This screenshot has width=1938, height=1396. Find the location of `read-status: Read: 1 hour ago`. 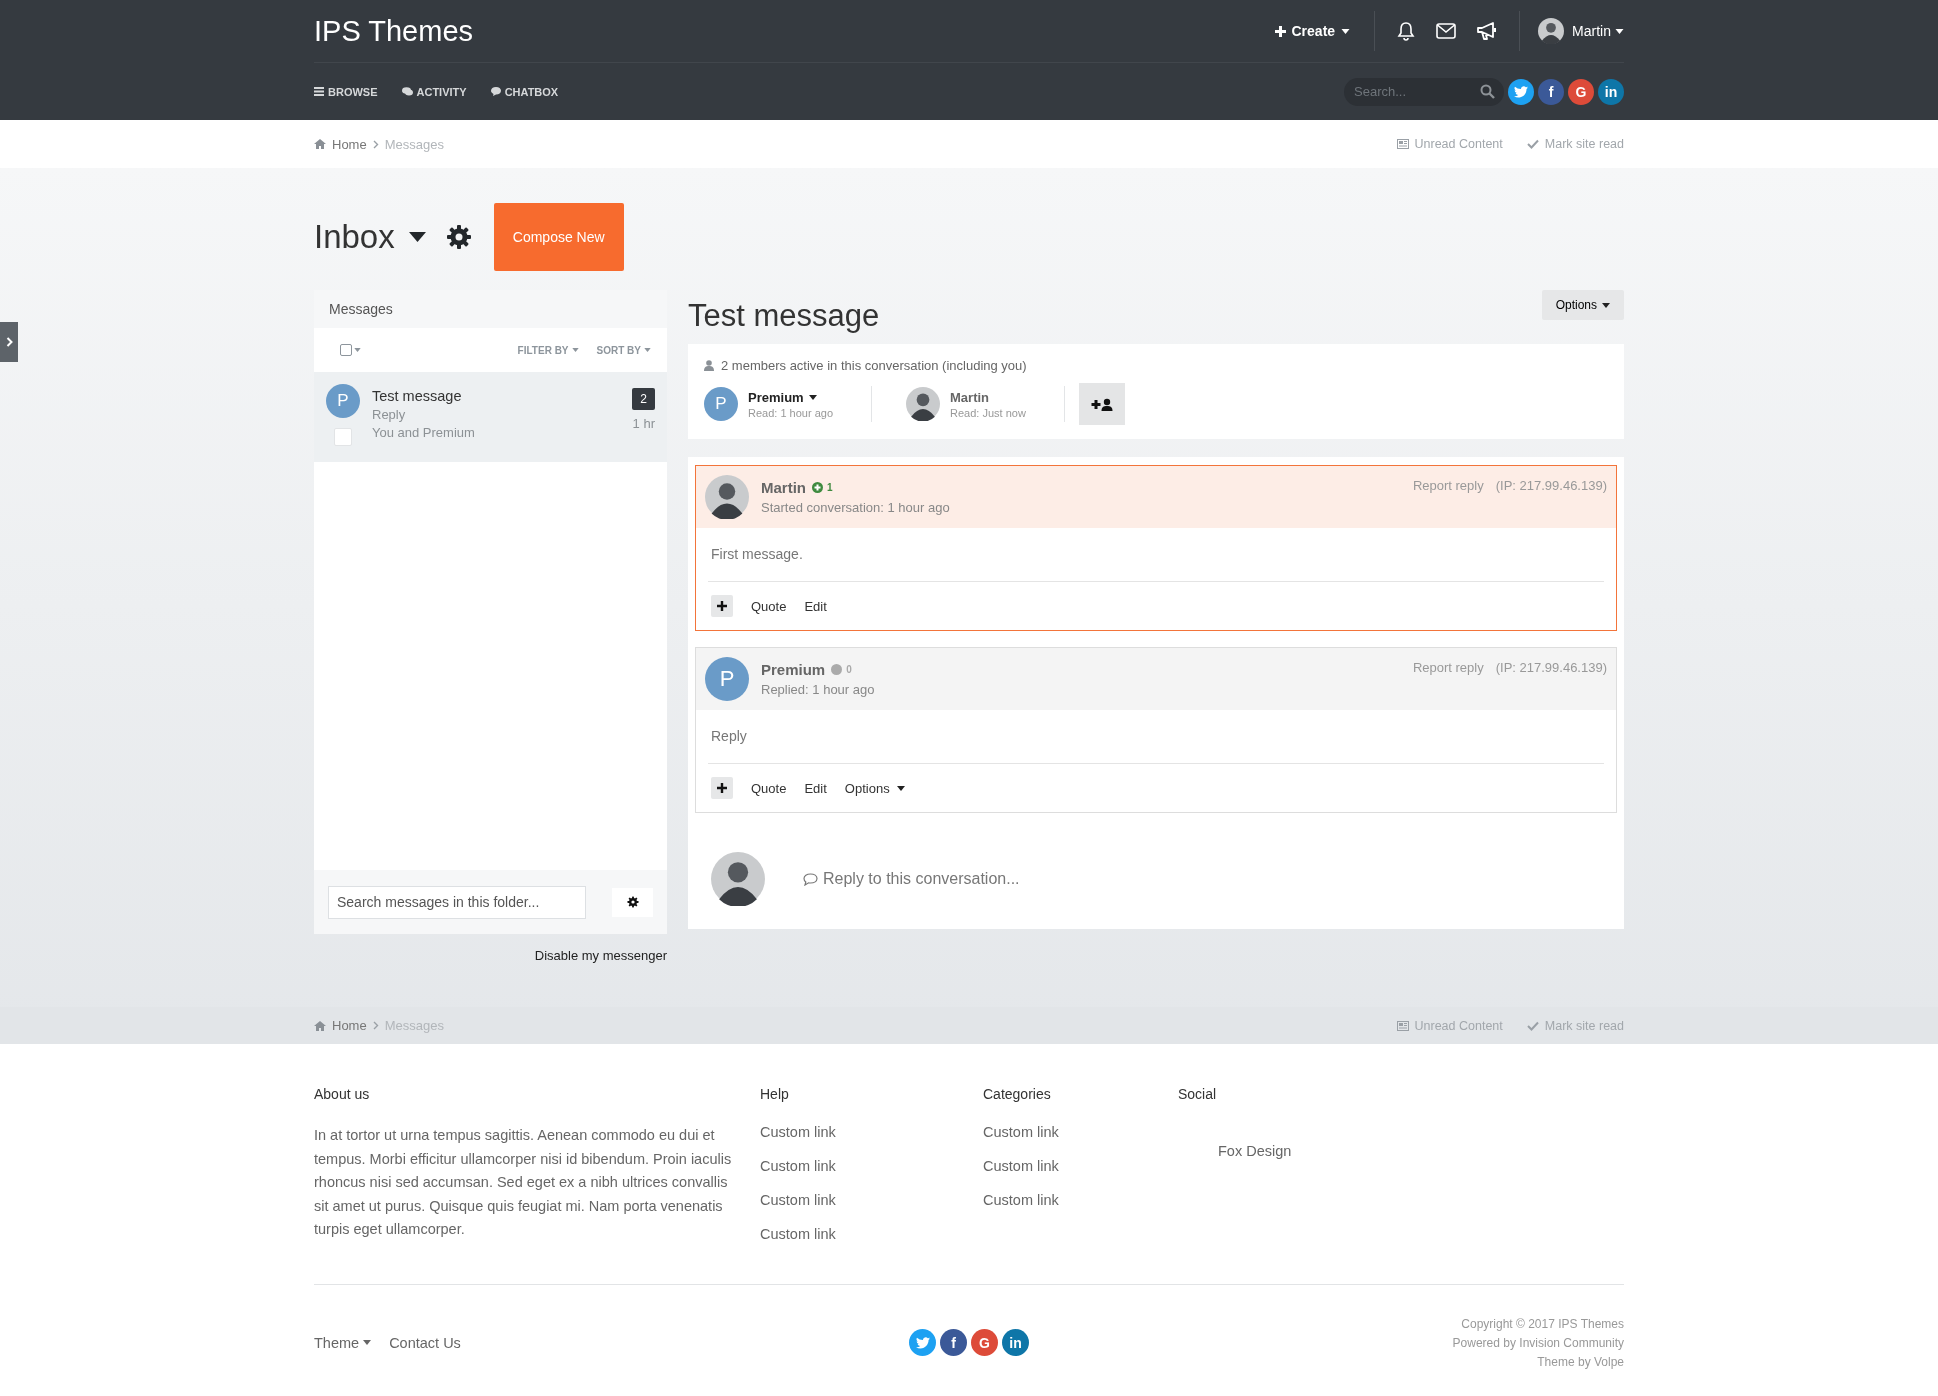

read-status: Read: 1 hour ago is located at coordinates (790, 412).